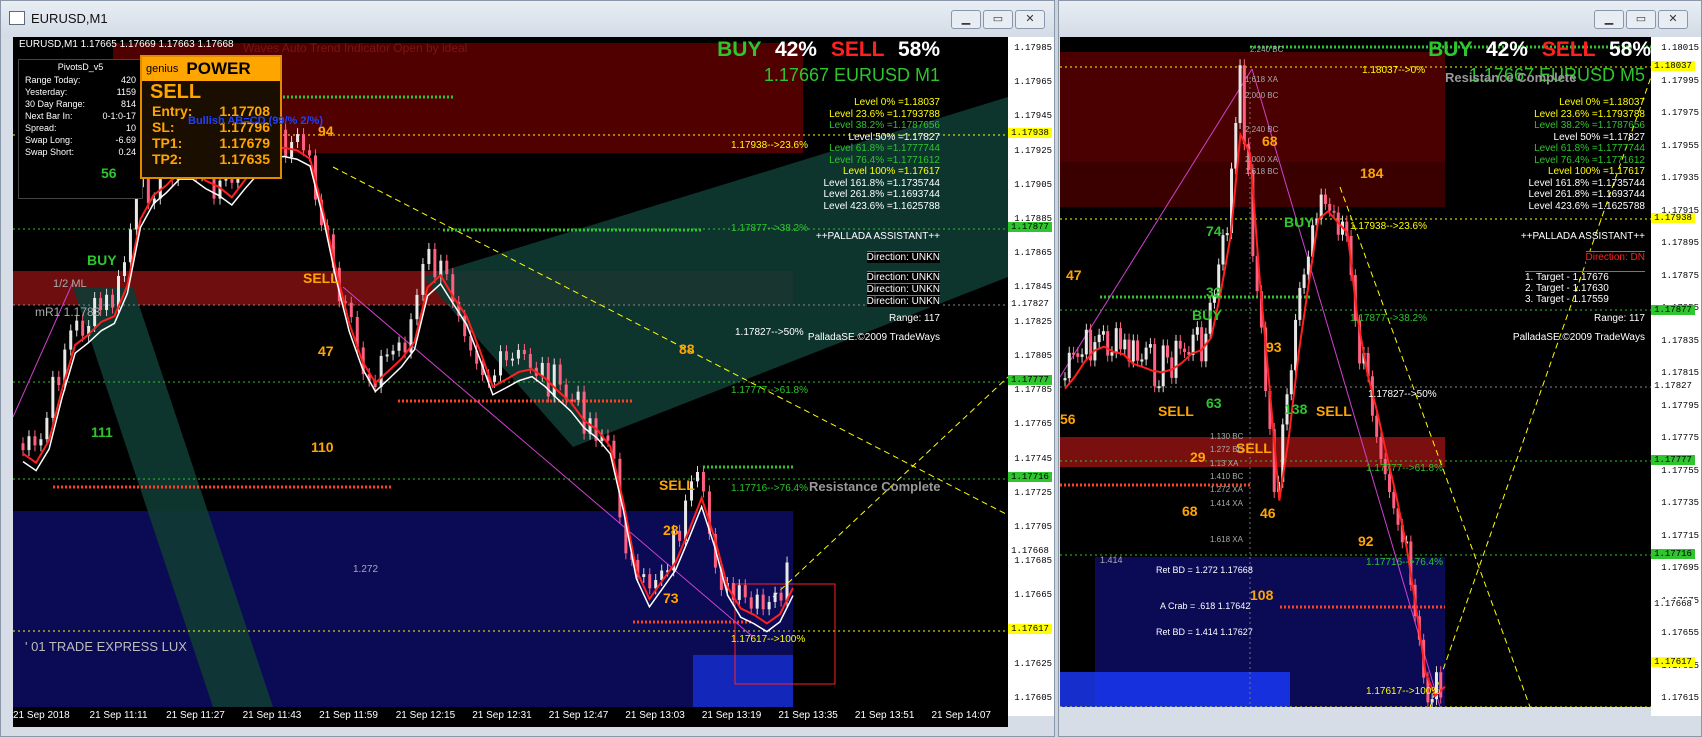  I want to click on time-tick-label: 21 Sep 11:59, so click(348, 715).